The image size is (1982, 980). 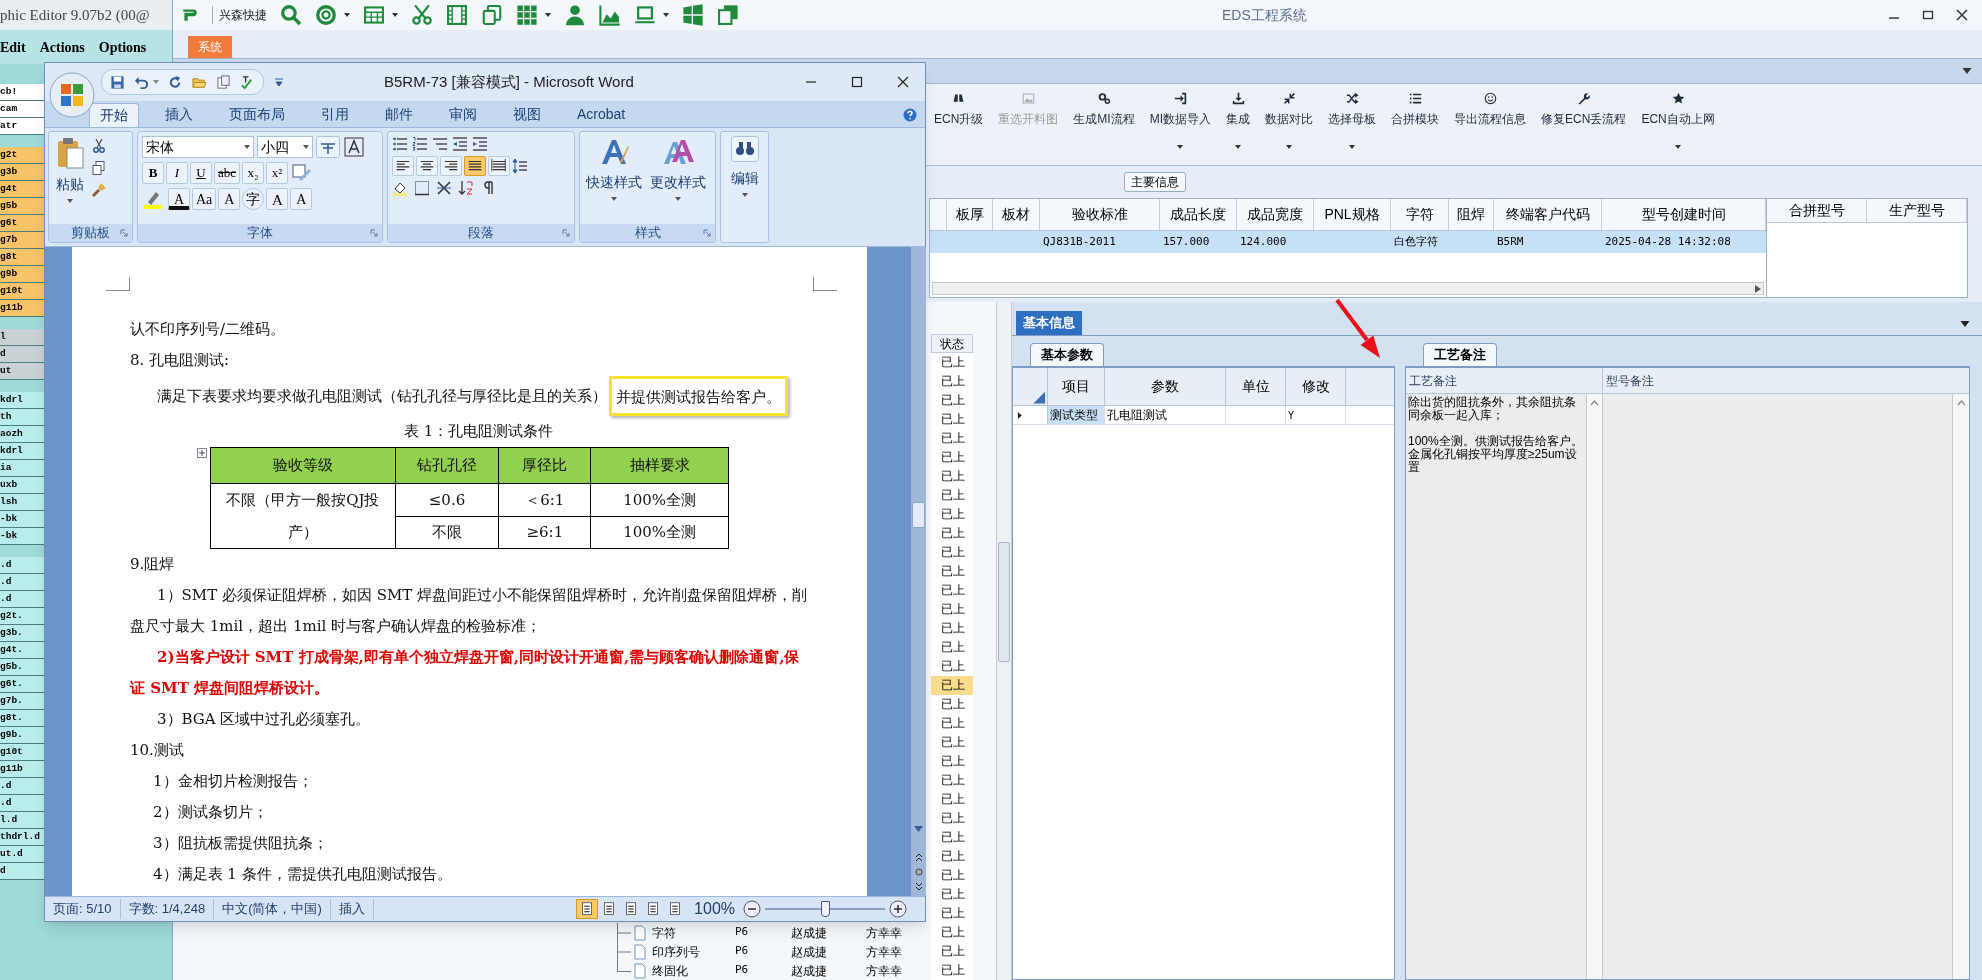 I want to click on area-chart-icon, so click(x=610, y=15).